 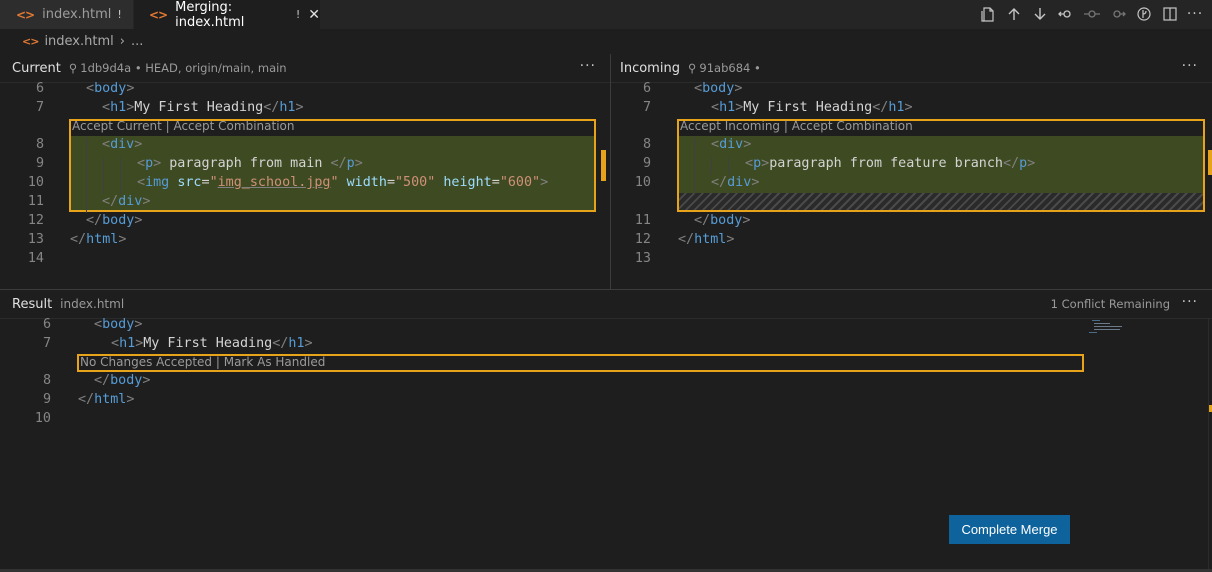 I want to click on result-file: index.html, so click(x=92, y=304).